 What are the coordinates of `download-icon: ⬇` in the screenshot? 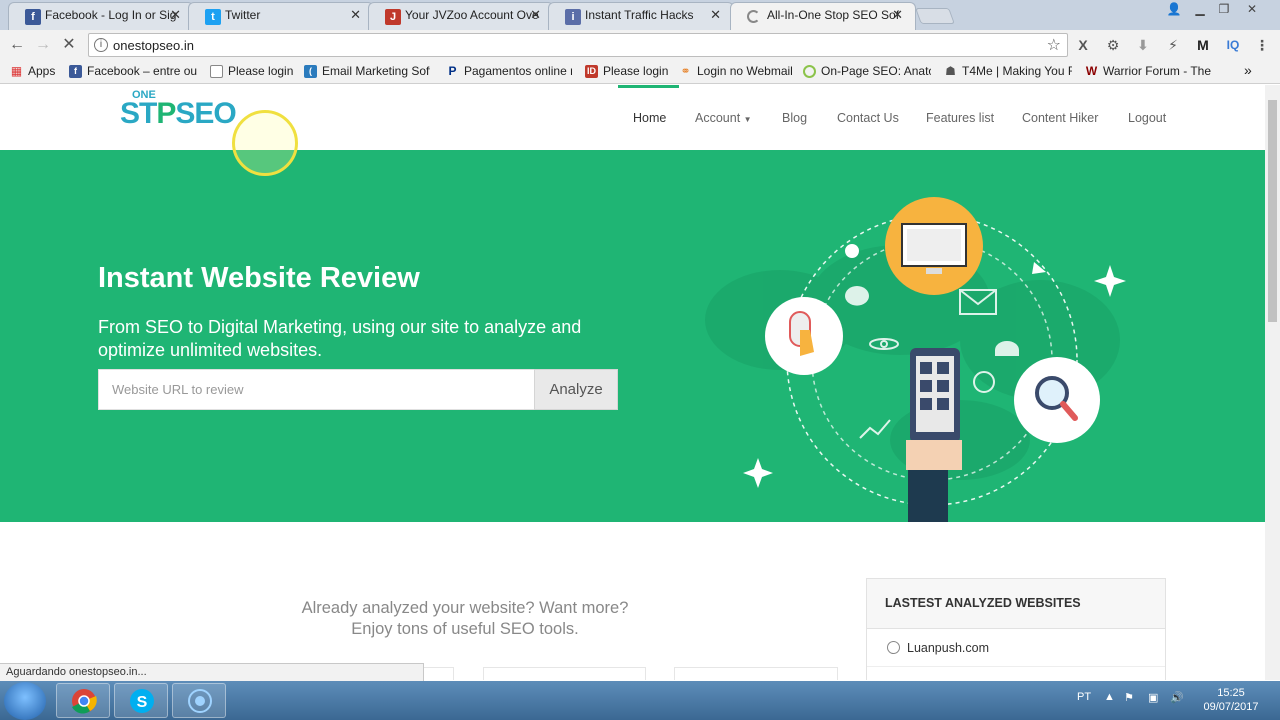 It's located at (1143, 45).